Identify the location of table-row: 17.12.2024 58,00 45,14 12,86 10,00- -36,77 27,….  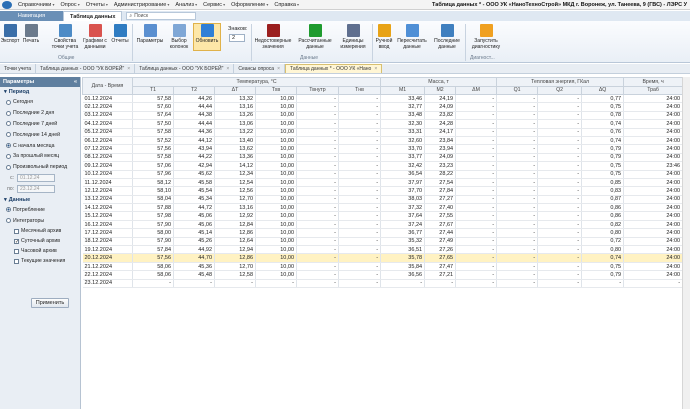
(383, 233).